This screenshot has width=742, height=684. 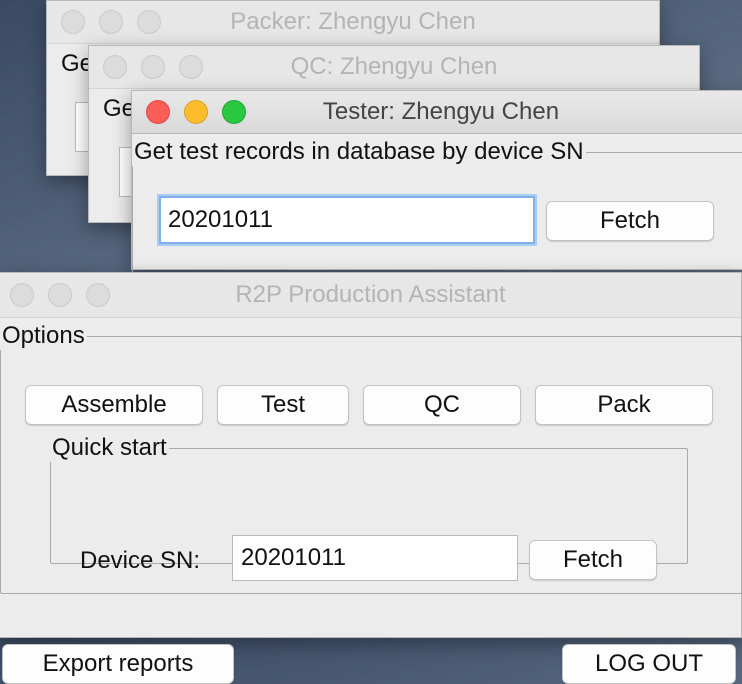 What do you see at coordinates (114, 405) in the screenshot?
I see `assemble-button: Assemble` at bounding box center [114, 405].